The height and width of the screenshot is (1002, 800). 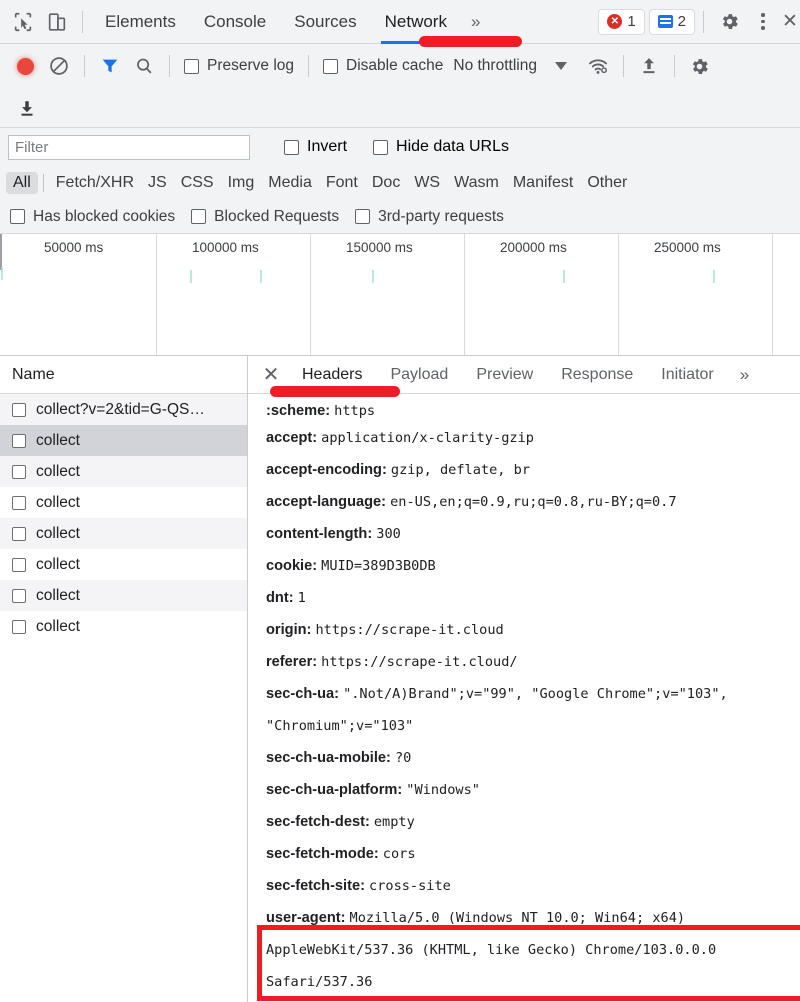 What do you see at coordinates (342, 183) in the screenshot?
I see `chip-font: Font` at bounding box center [342, 183].